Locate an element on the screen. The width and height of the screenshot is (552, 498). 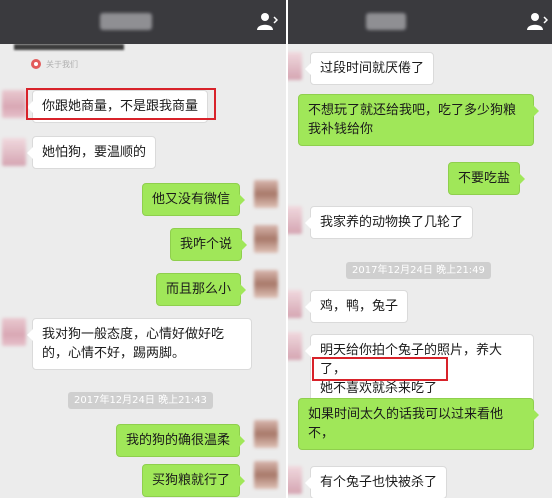
chat-bubble-incoming: 我家养的动物换了几轮了 is located at coordinates (389, 222).